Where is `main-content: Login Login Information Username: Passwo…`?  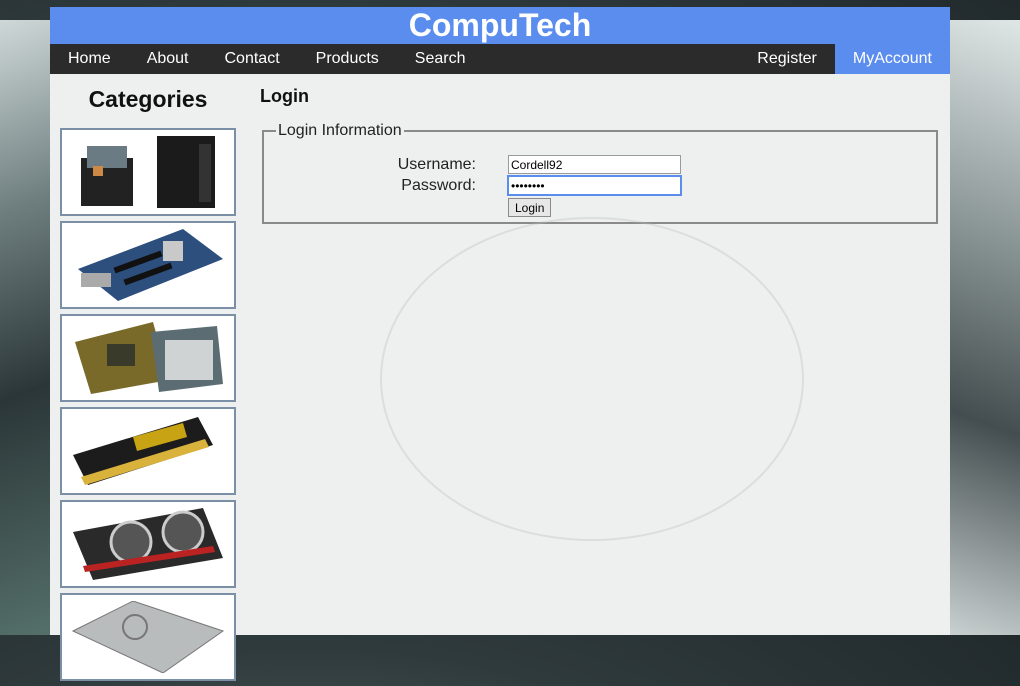
main-content: Login Login Information Username: Passwo… is located at coordinates (600, 149).